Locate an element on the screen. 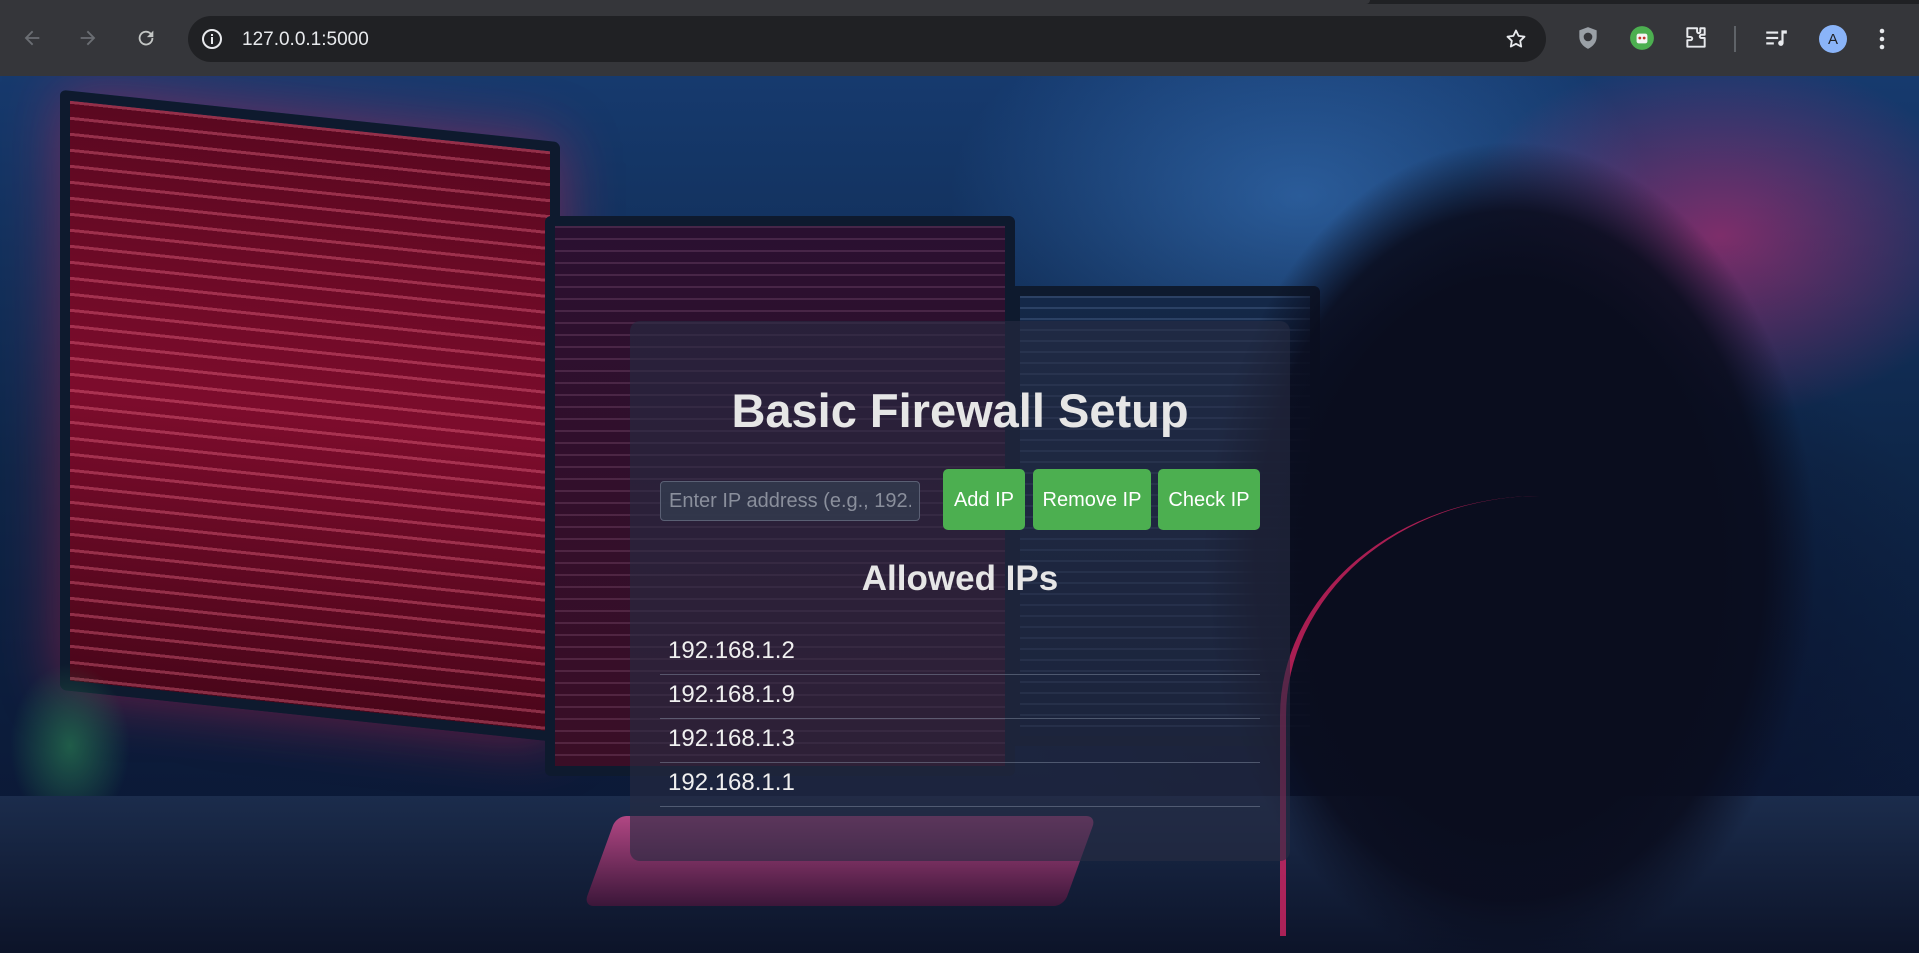 The width and height of the screenshot is (1919, 953). active-tab-edge is located at coordinates (685, 2).